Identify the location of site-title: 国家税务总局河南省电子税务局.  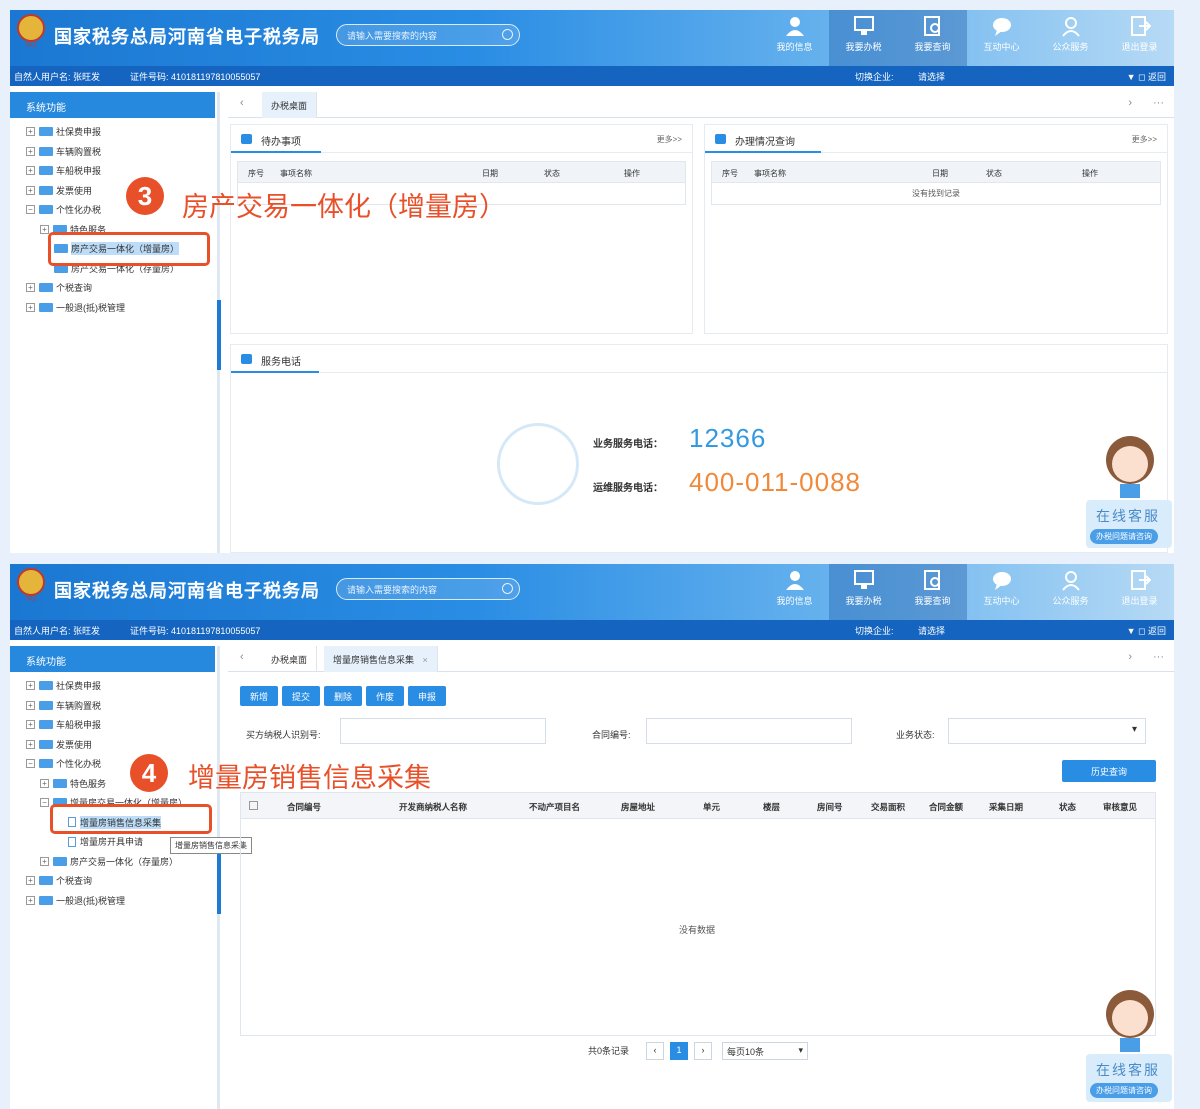
(187, 37).